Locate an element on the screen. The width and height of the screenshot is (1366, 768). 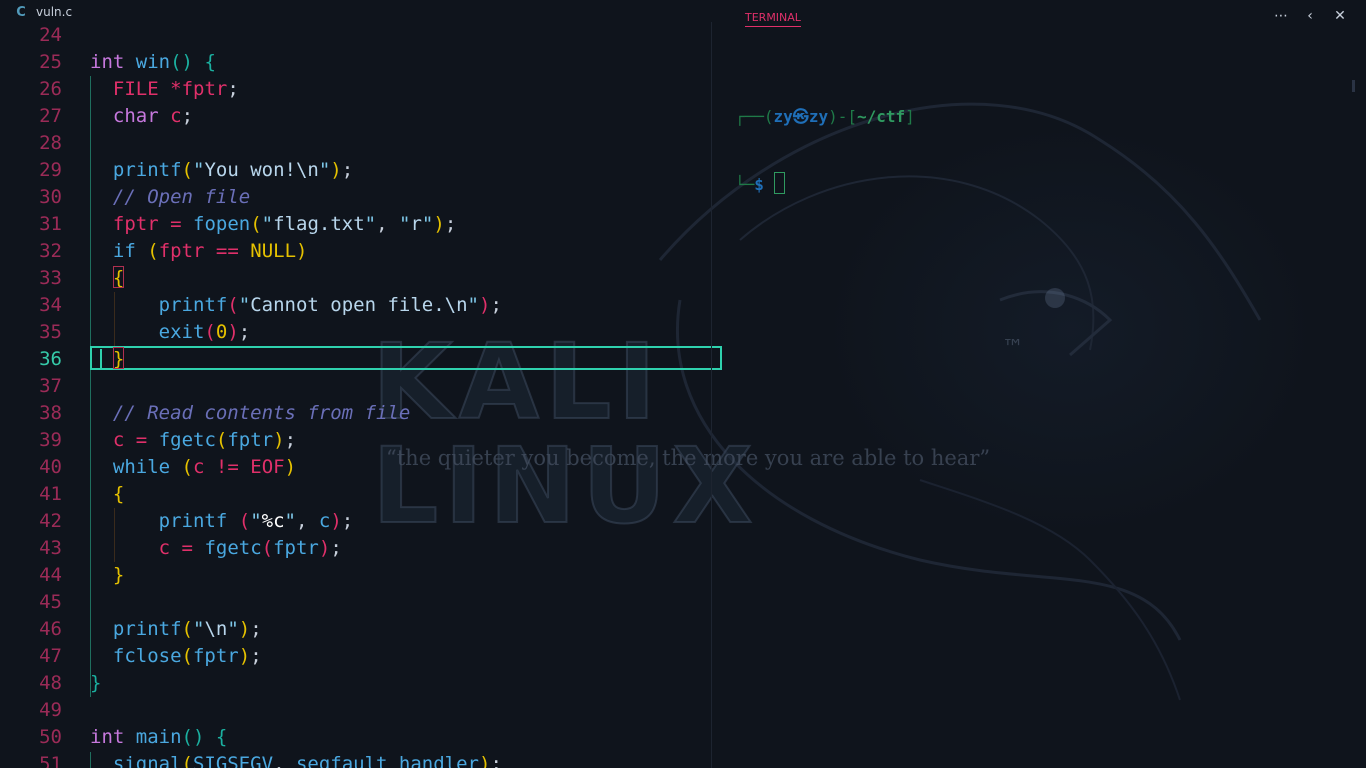
code-text: while (c != EOF) is located at coordinates (204, 467).